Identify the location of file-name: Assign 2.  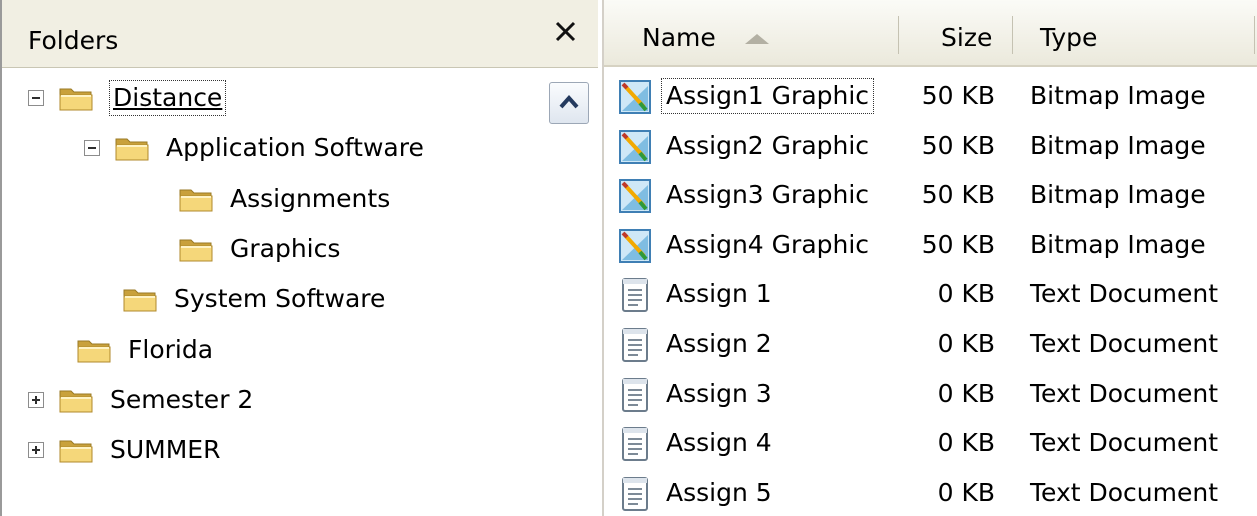
(719, 343).